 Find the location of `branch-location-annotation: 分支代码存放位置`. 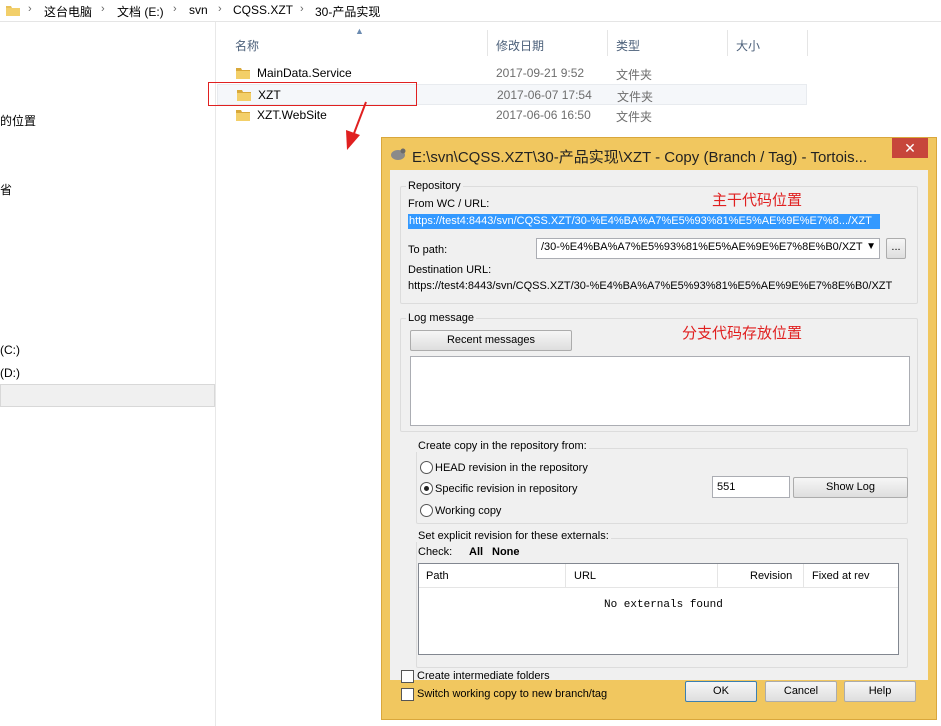

branch-location-annotation: 分支代码存放位置 is located at coordinates (742, 333).